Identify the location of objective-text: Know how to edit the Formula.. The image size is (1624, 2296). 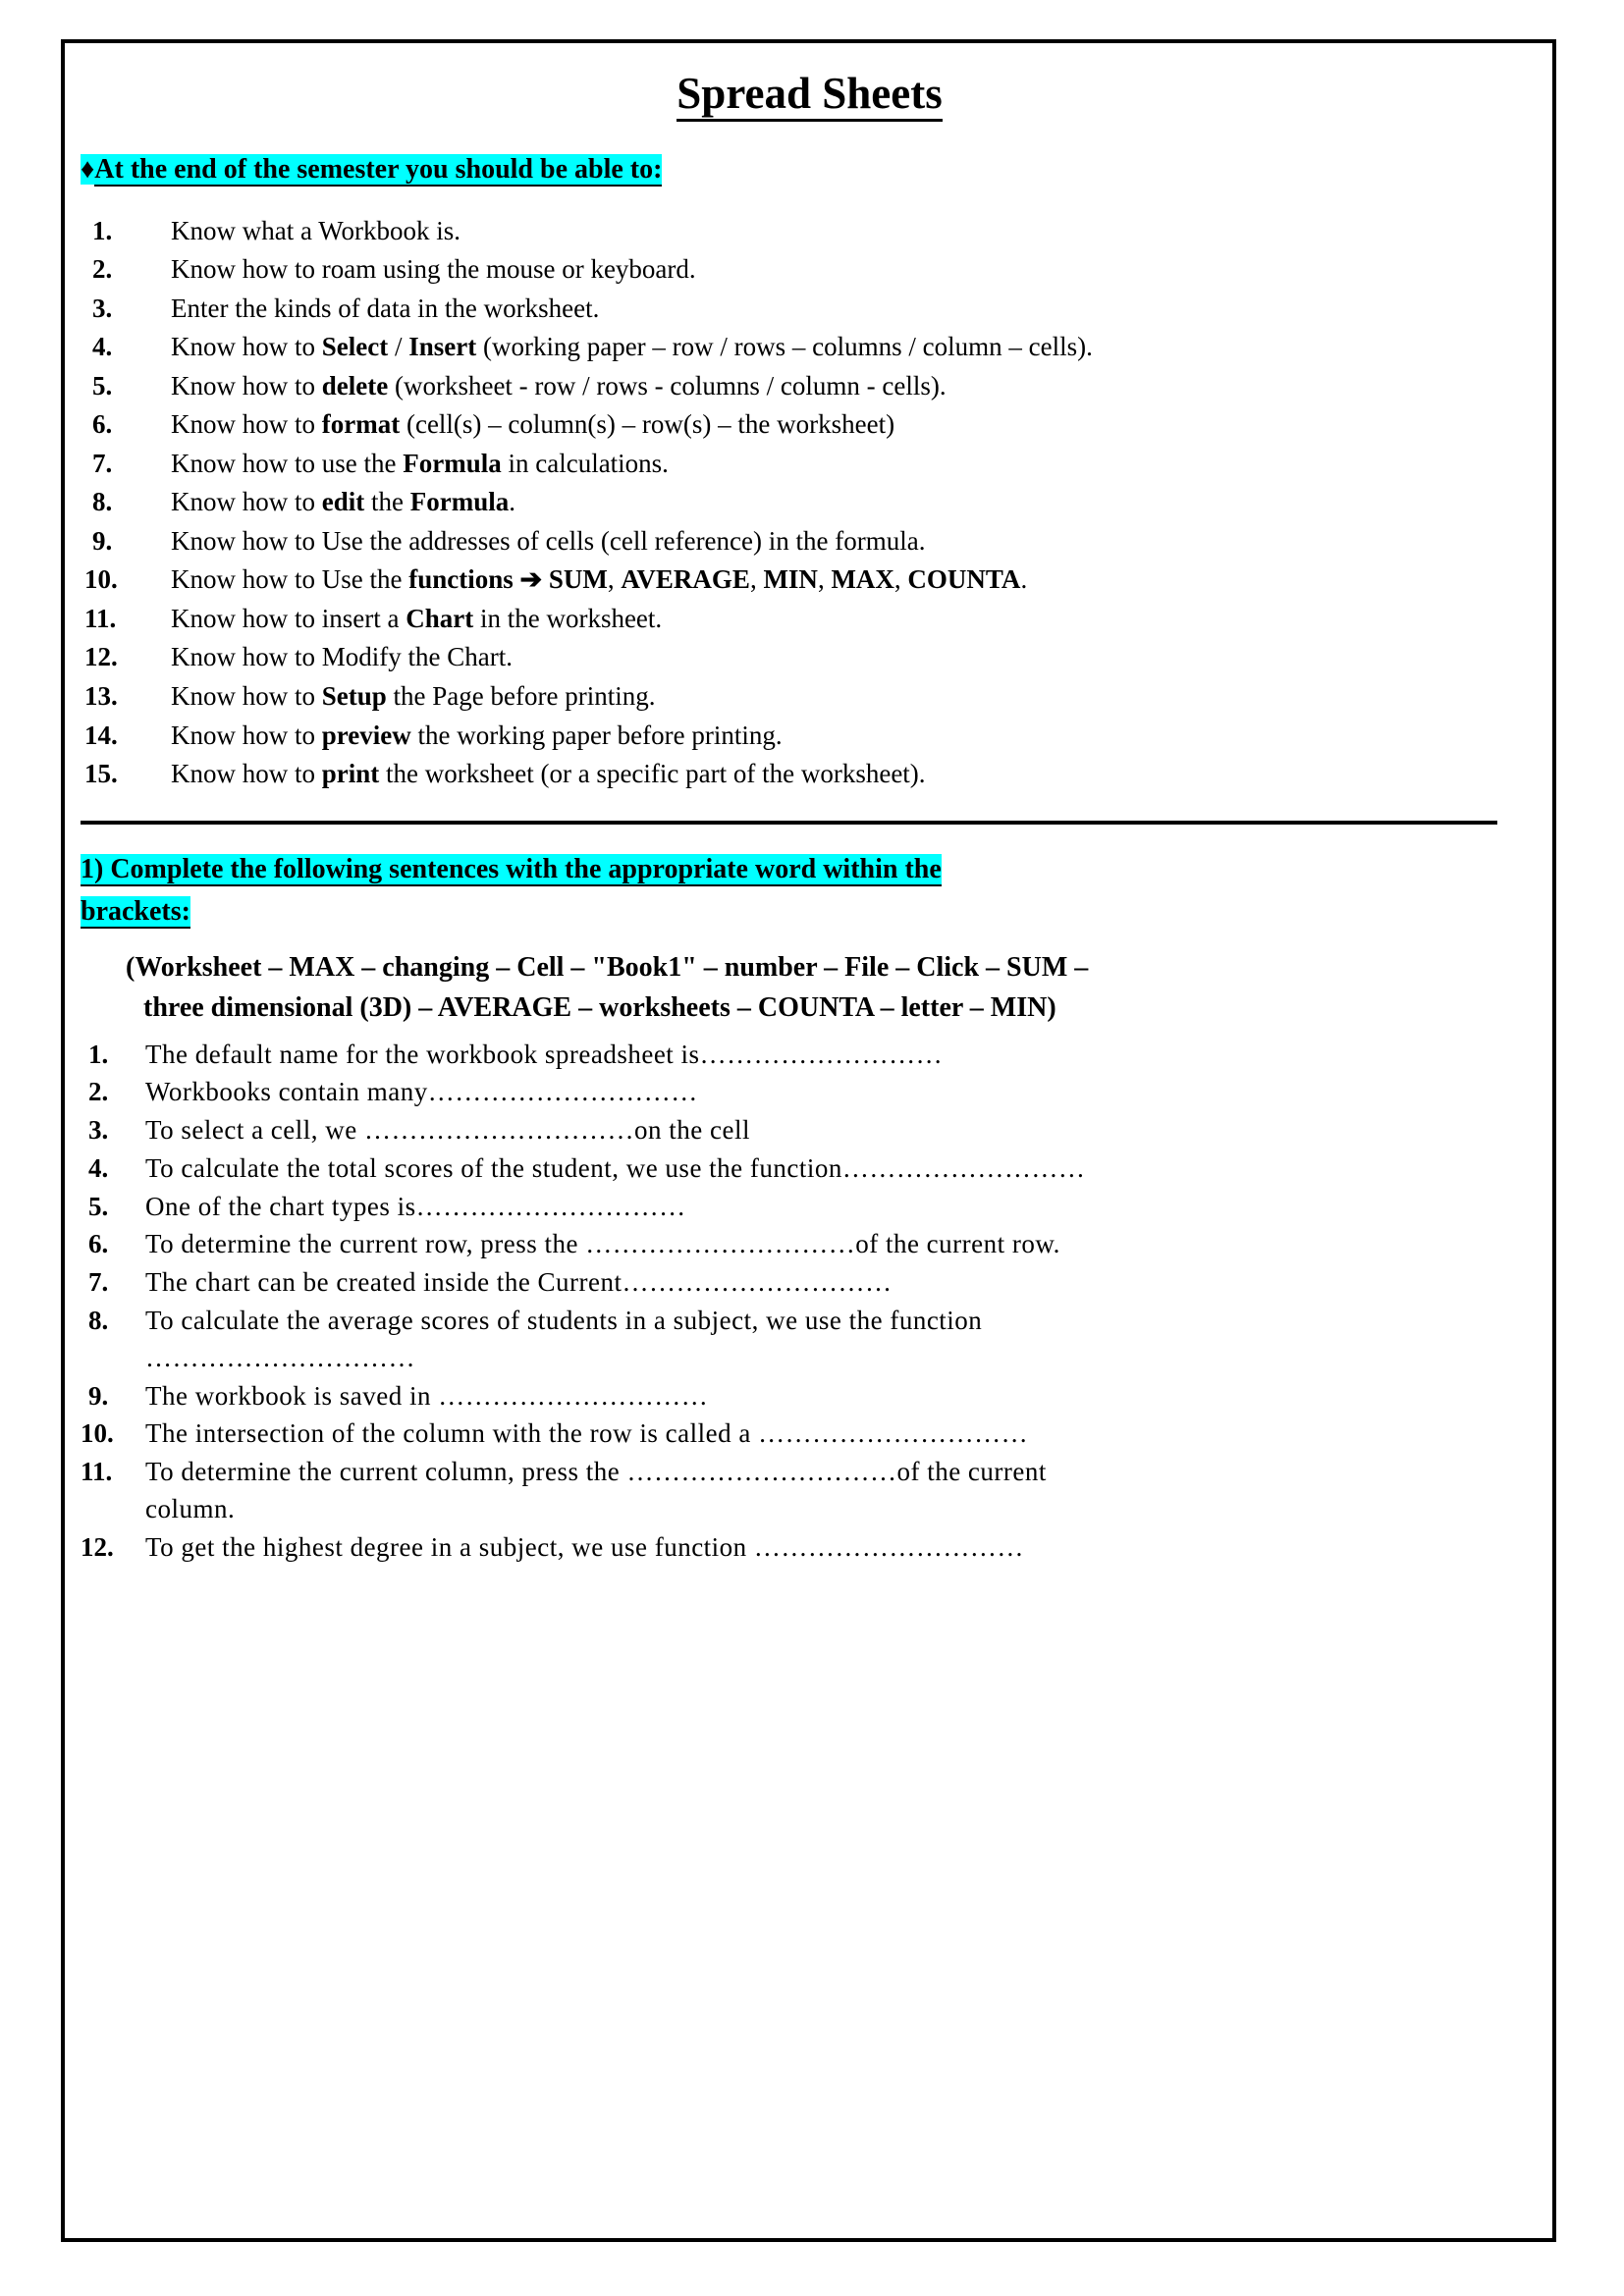
(343, 502).